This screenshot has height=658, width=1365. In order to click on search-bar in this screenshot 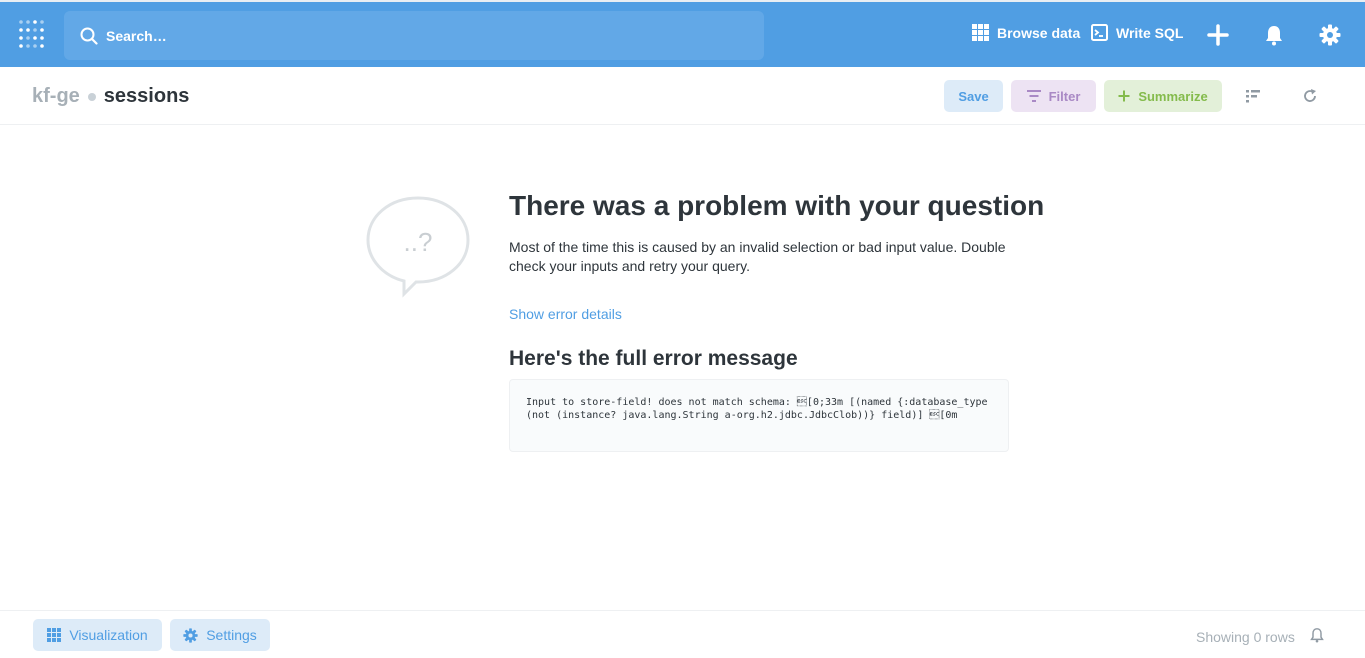, I will do `click(414, 35)`.